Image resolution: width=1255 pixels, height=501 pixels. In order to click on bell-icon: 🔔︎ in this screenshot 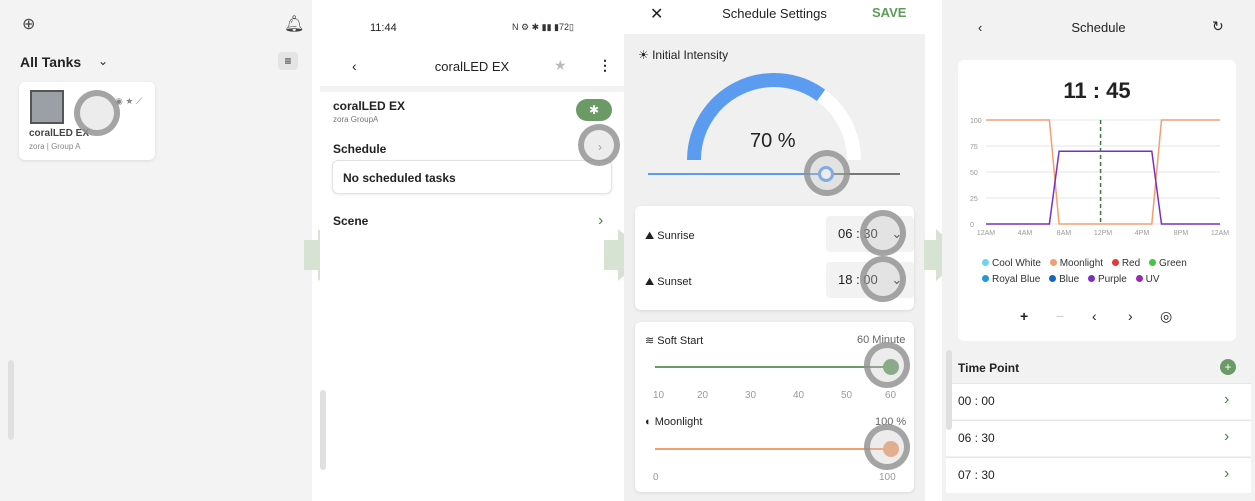, I will do `click(294, 24)`.